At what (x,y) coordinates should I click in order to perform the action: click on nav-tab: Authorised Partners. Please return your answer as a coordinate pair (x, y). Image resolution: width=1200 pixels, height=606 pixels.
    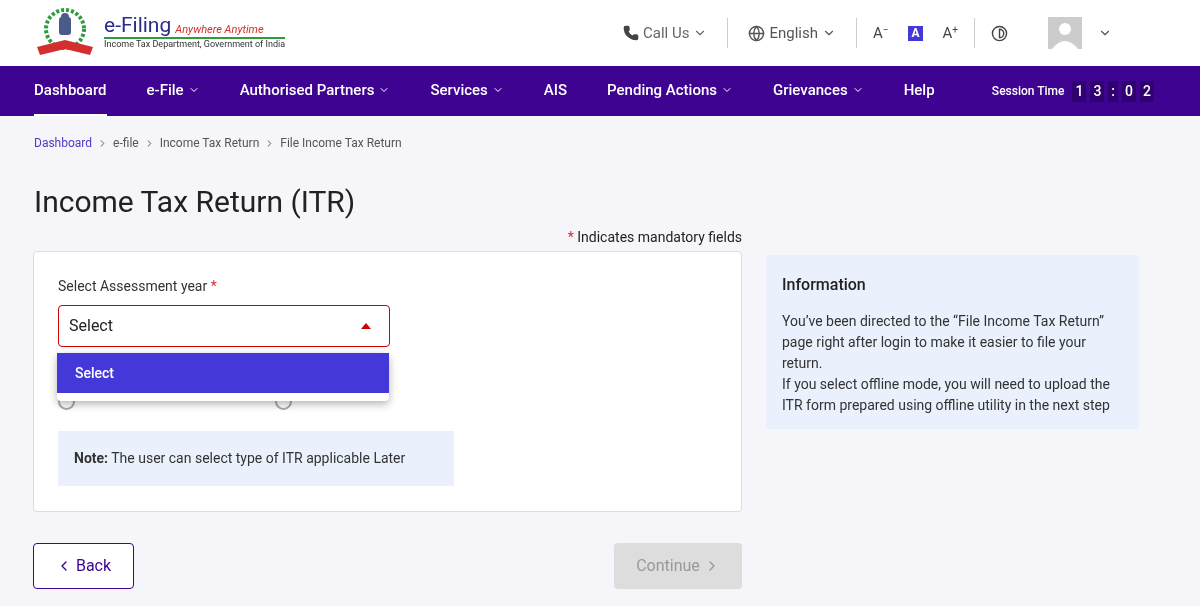
    Looking at the image, I should click on (315, 91).